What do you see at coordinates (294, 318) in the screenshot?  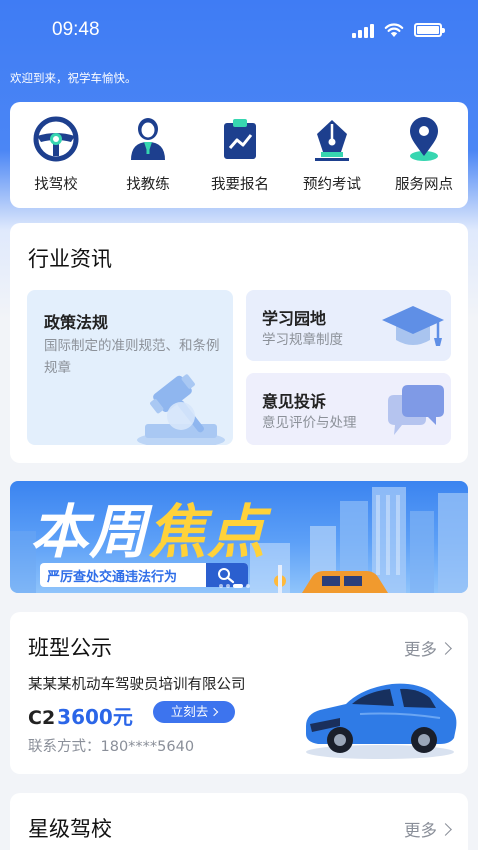 I see `tile-title: 学习园地` at bounding box center [294, 318].